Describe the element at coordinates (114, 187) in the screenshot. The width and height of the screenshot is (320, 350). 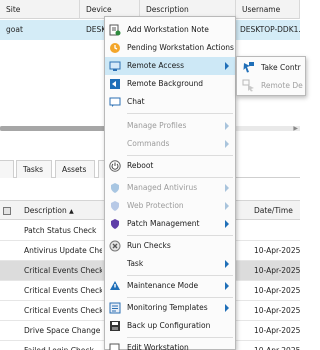
I see `shield-icon` at that location.